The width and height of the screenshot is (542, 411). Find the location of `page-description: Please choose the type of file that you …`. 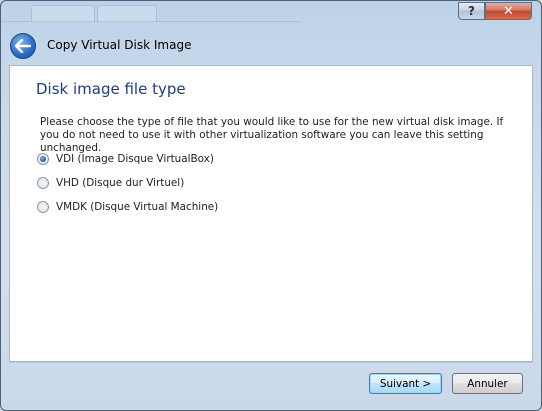

page-description: Please choose the type of file that you … is located at coordinates (272, 135).